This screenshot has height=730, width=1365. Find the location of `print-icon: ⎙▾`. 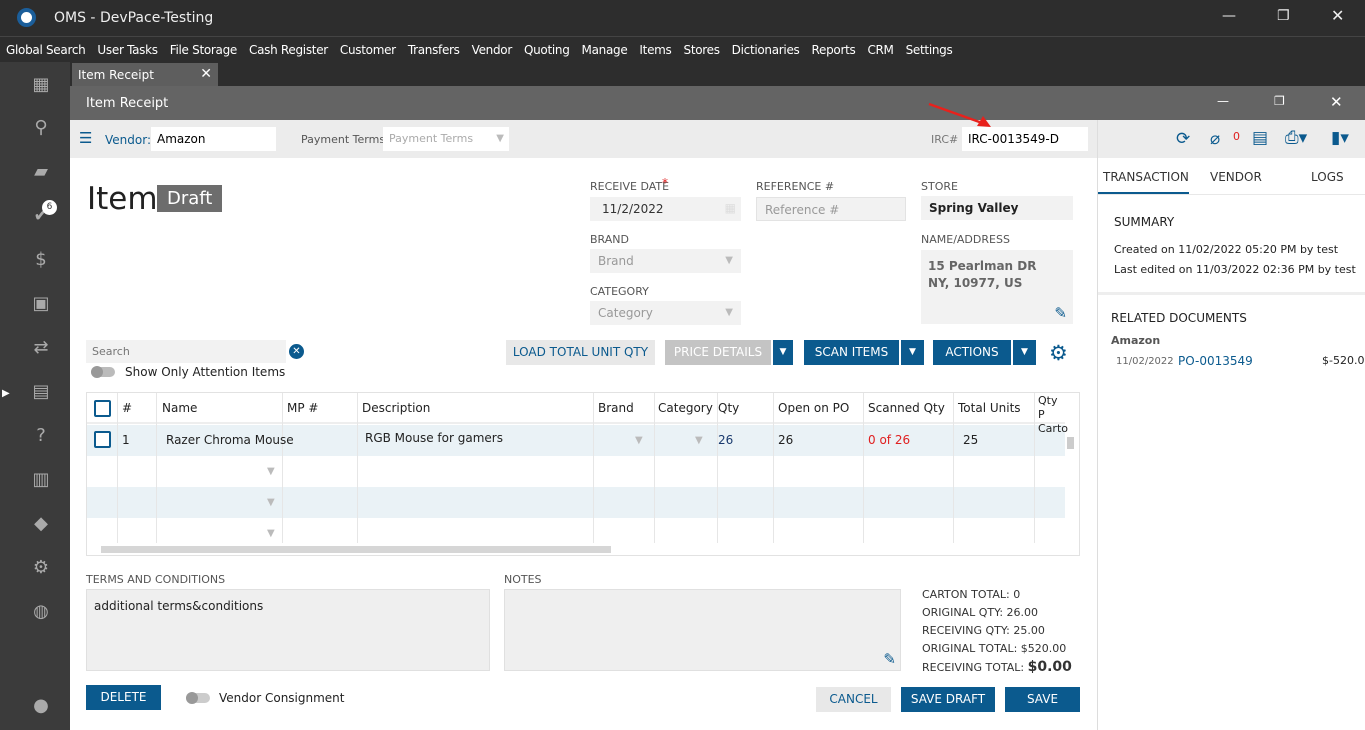

print-icon: ⎙▾ is located at coordinates (1296, 138).